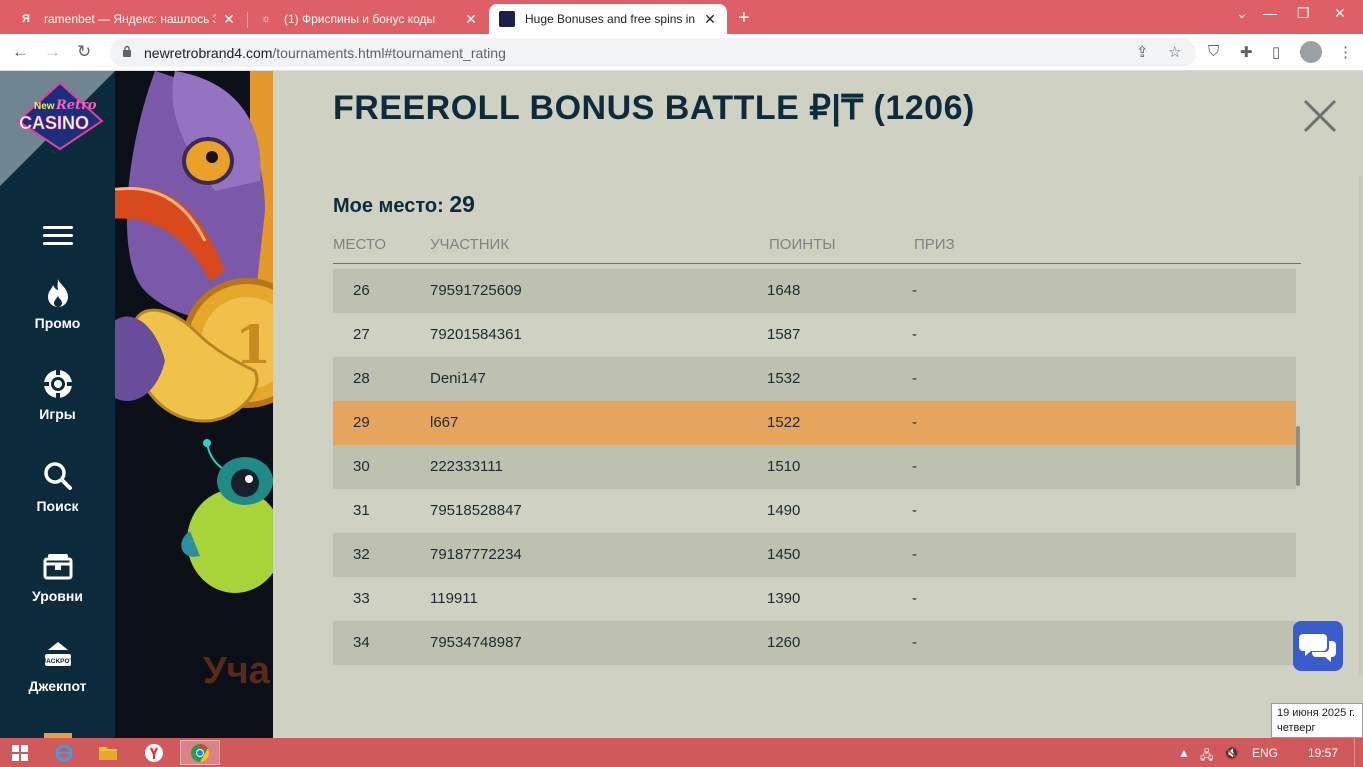  Describe the element at coordinates (44, 106) in the screenshot. I see `svg-text: New` at that location.